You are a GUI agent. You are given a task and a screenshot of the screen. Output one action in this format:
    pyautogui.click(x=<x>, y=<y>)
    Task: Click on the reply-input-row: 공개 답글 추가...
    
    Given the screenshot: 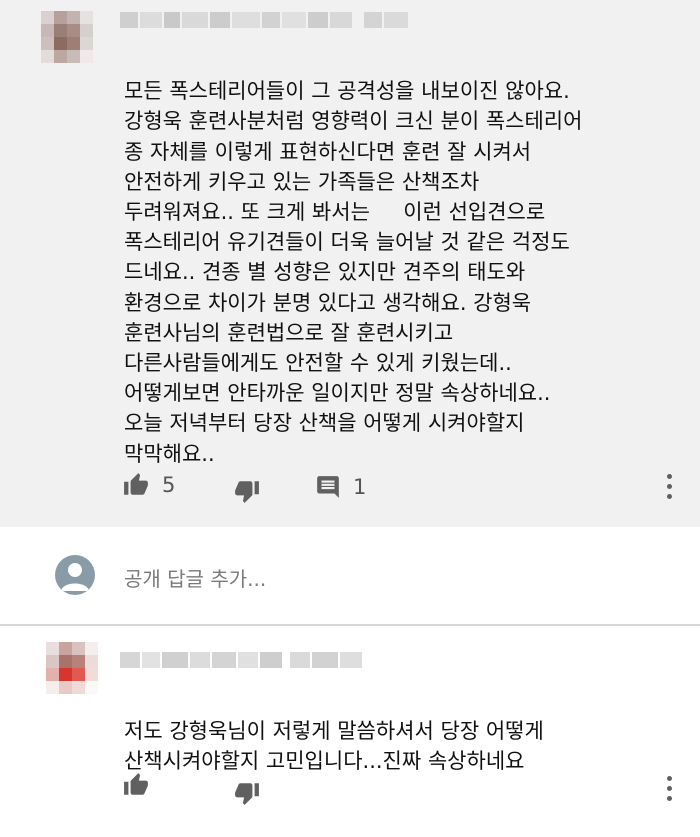 What is the action you would take?
    pyautogui.click(x=350, y=575)
    